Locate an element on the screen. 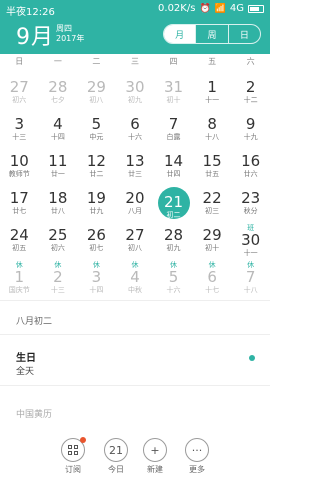 This screenshot has height=480, width=320. lunar-day: 廿八 is located at coordinates (57, 211).